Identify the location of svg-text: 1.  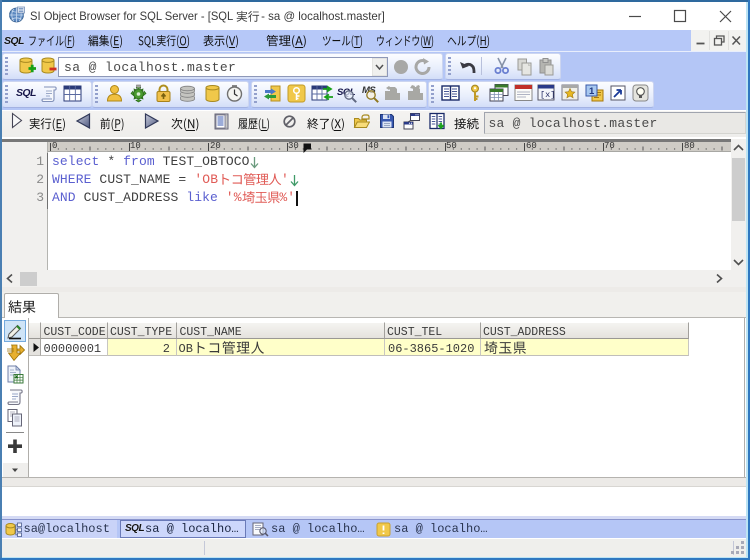
(592, 91).